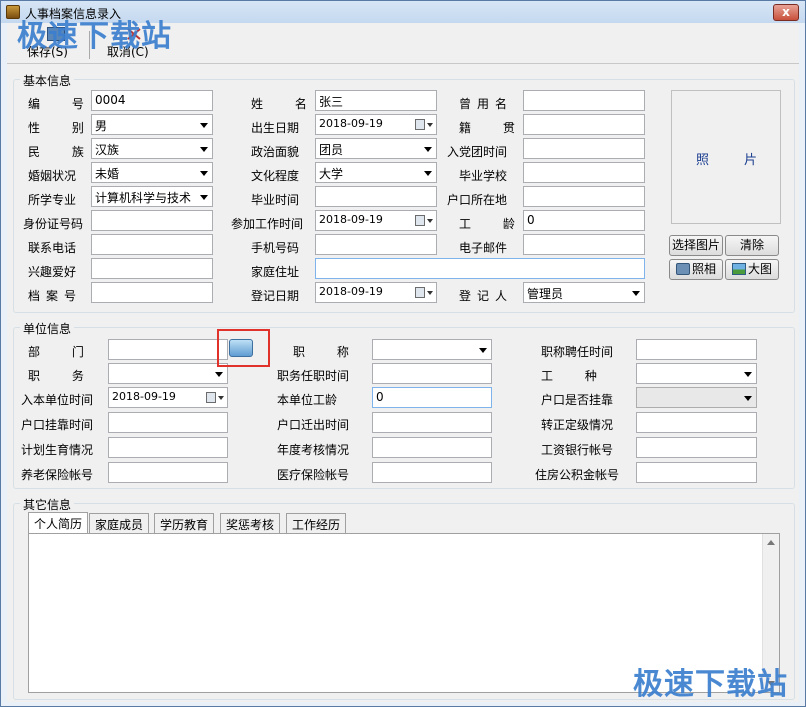  Describe the element at coordinates (275, 272) in the screenshot. I see `address-label: 家庭住址` at that location.